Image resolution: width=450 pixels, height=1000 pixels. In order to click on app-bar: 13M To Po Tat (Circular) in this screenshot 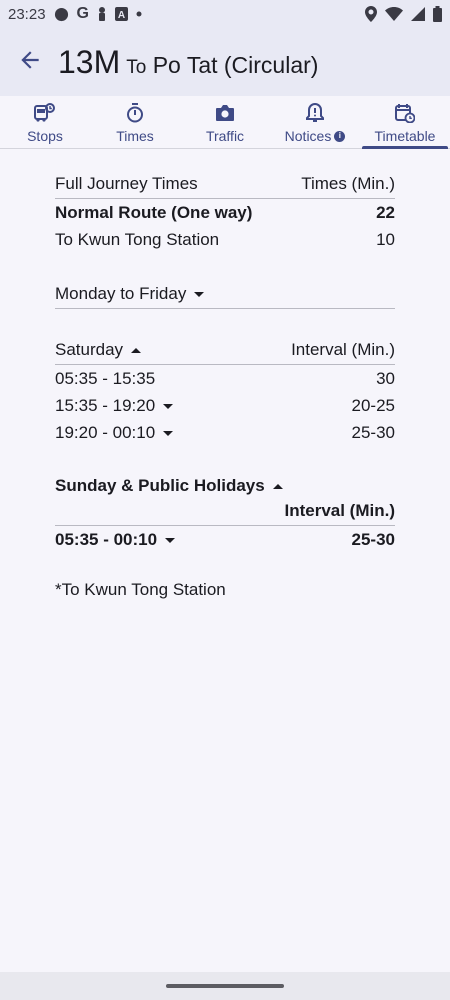, I will do `click(225, 62)`.